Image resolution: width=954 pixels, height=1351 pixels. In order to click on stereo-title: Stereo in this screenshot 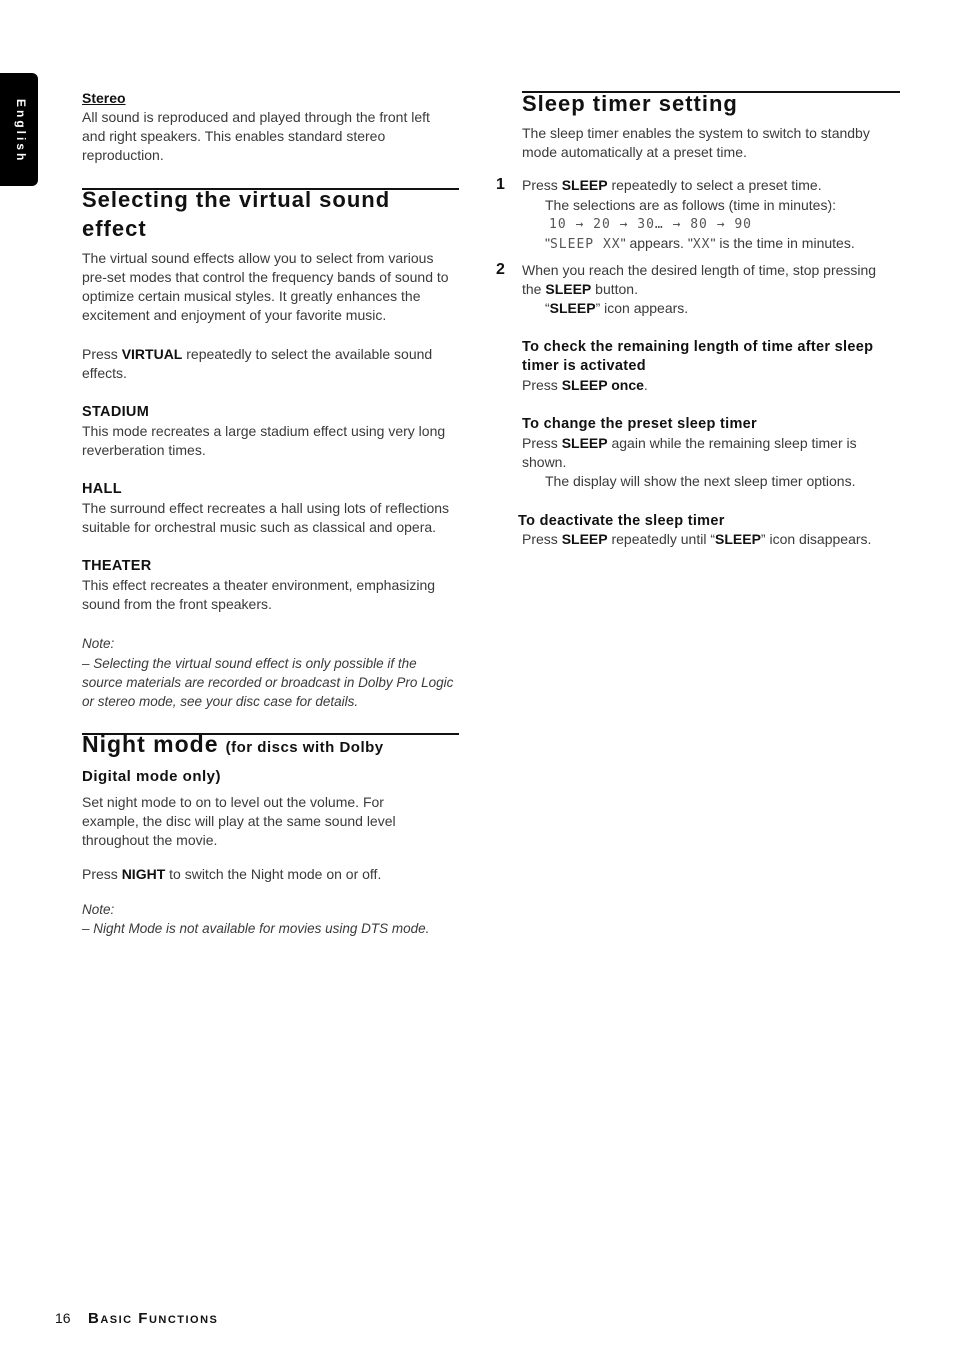, I will do `click(104, 98)`.